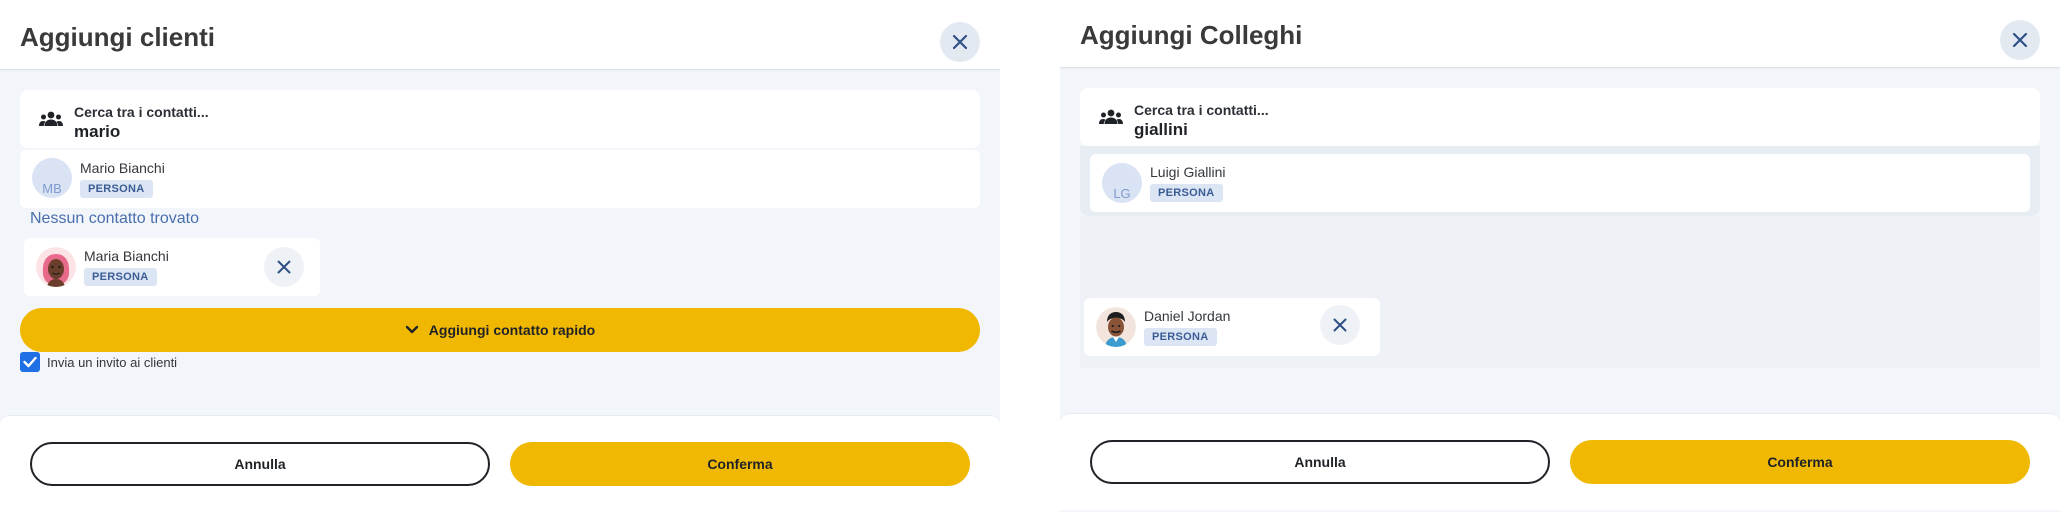 Image resolution: width=2060 pixels, height=512 pixels. I want to click on quick-add-label: Aggiungi contatto rapido, so click(512, 330).